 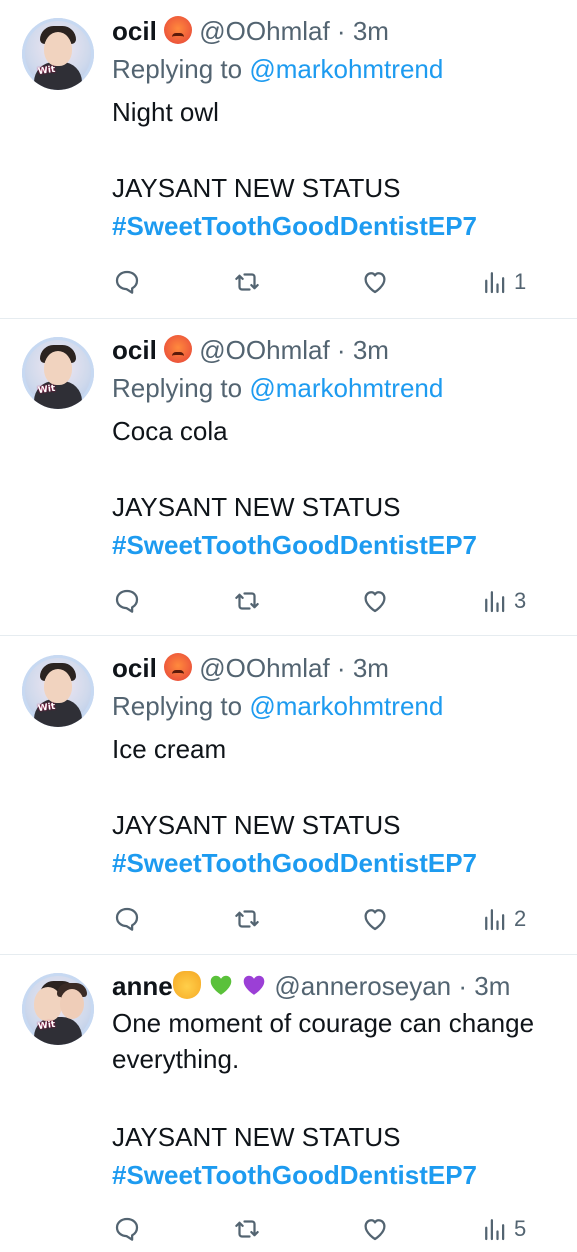 What do you see at coordinates (362, 986) in the screenshot?
I see `user-handle: @anneroseyan` at bounding box center [362, 986].